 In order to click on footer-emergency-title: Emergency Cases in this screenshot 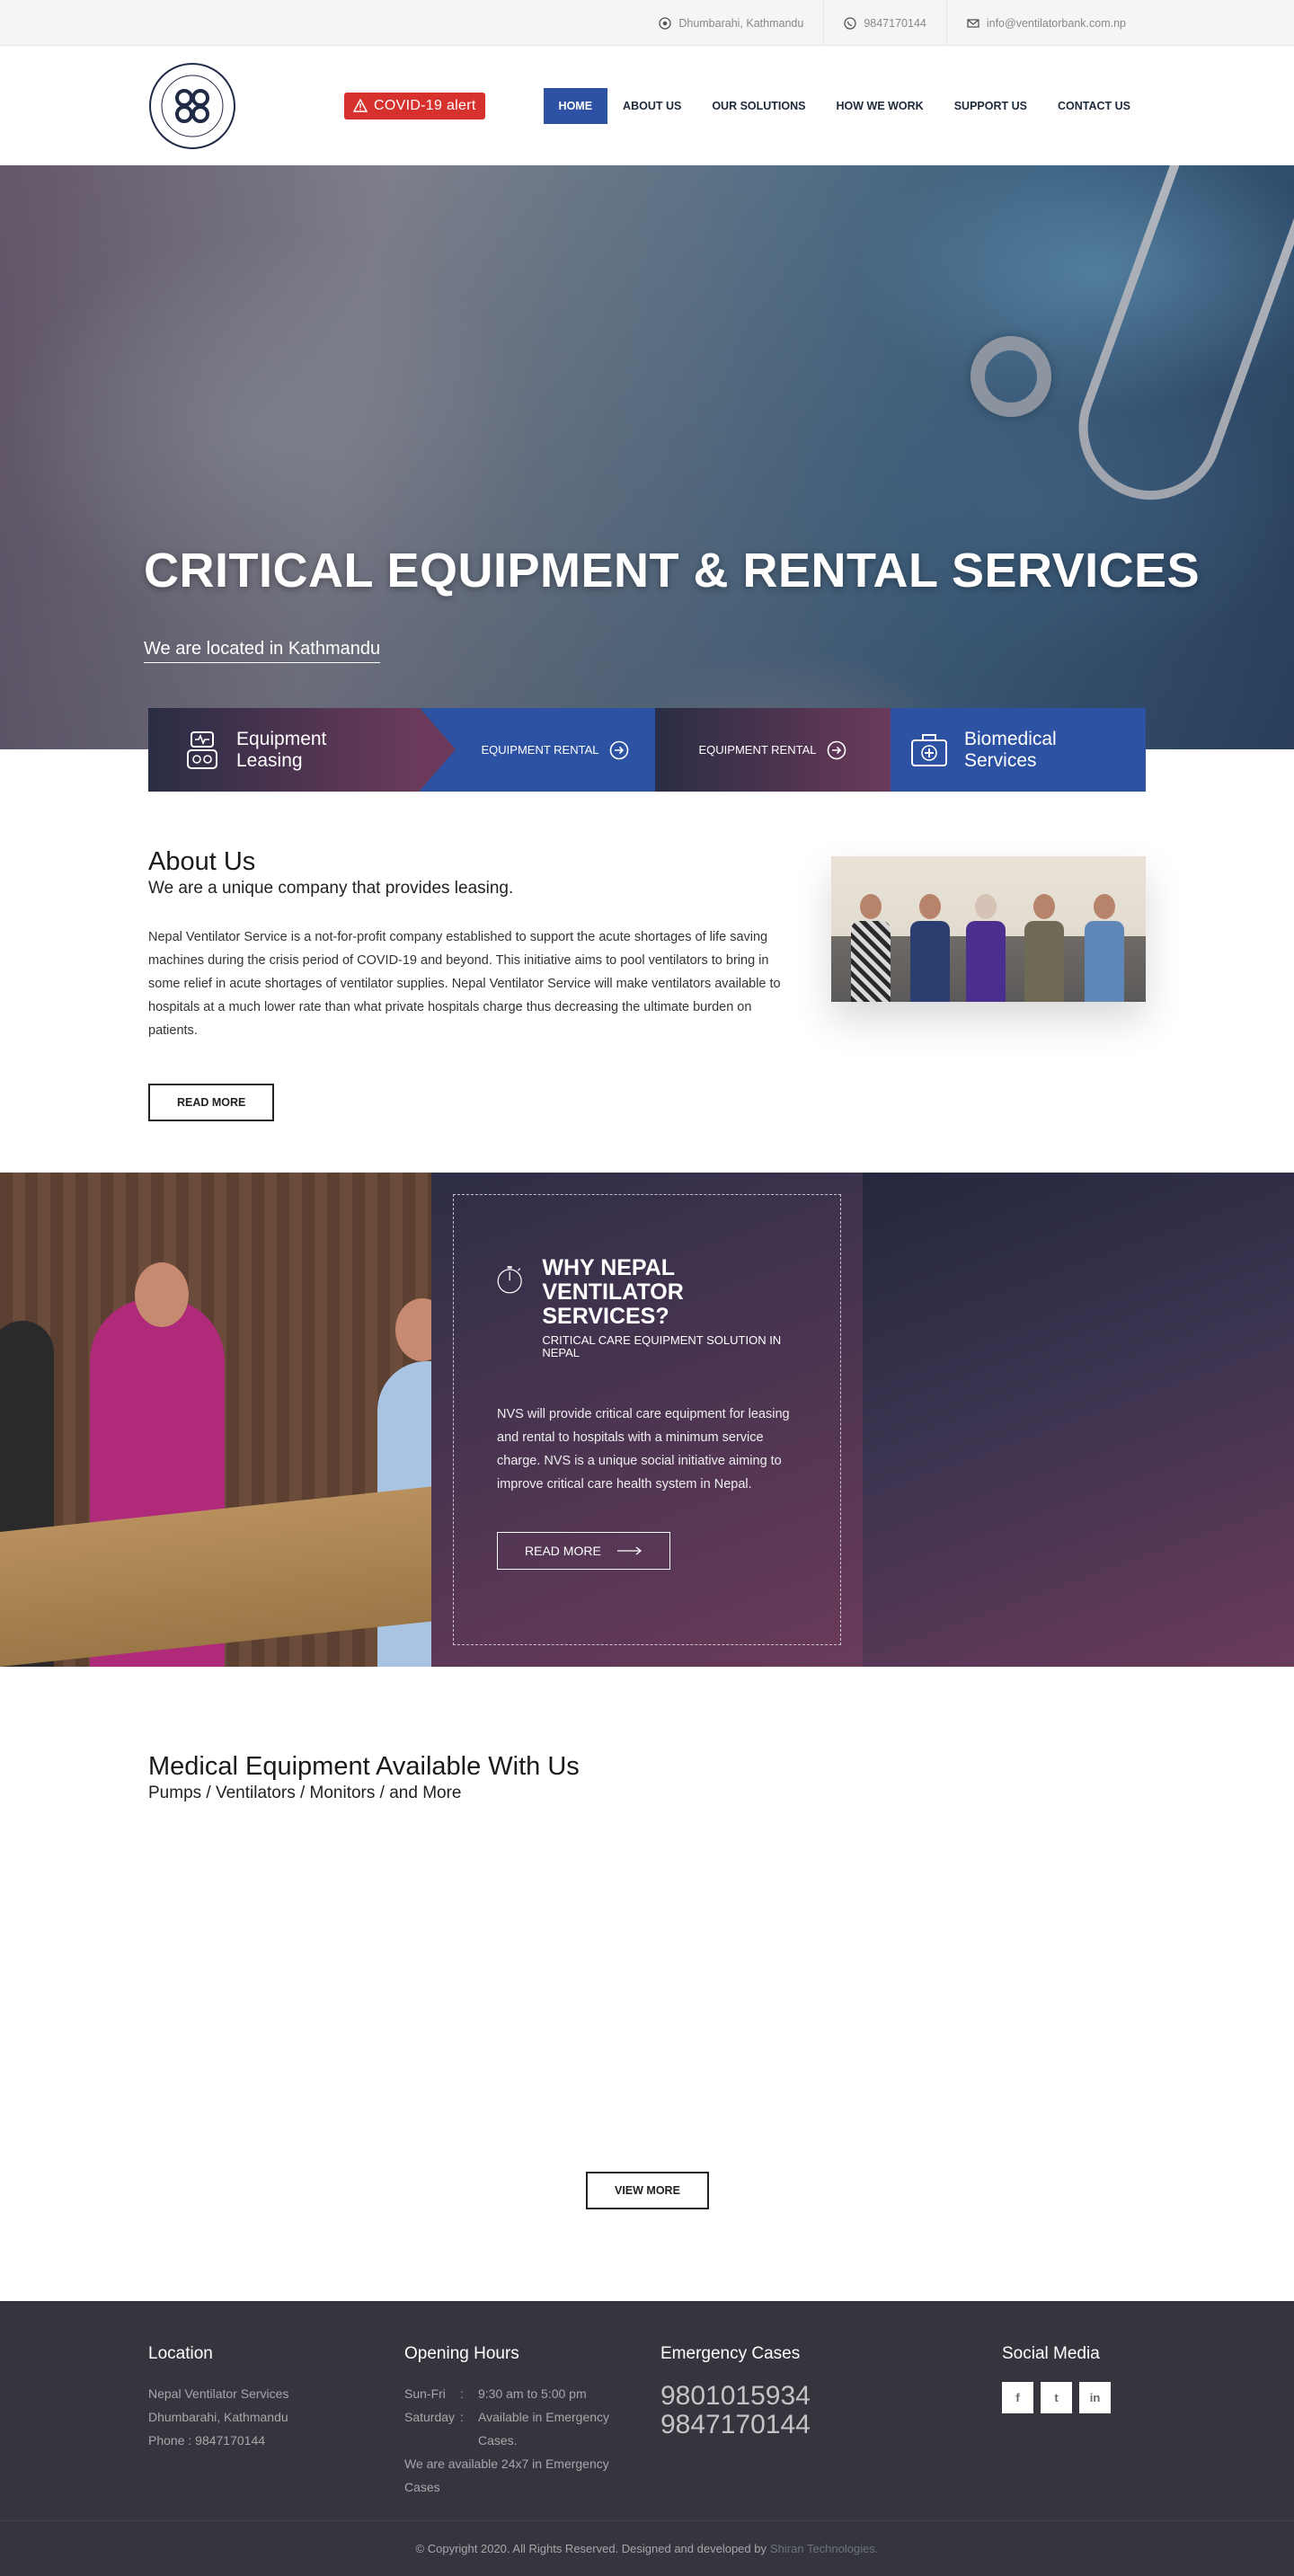, I will do `click(730, 2353)`.